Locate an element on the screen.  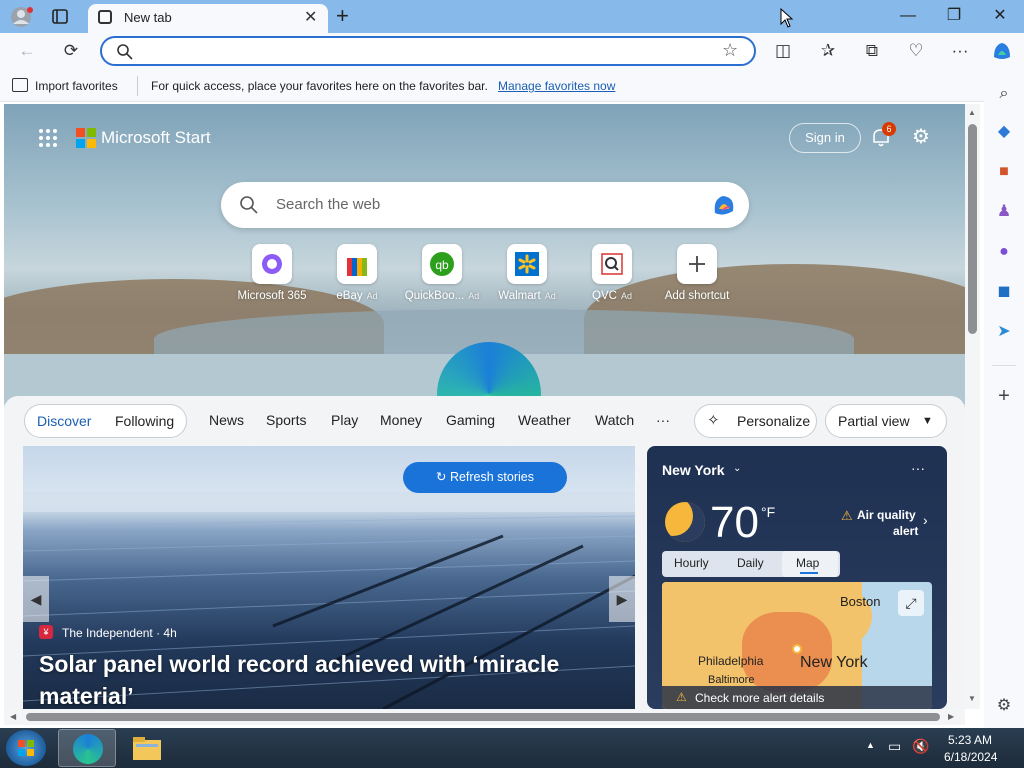
chevron-right-icon: › is located at coordinates (925, 520).